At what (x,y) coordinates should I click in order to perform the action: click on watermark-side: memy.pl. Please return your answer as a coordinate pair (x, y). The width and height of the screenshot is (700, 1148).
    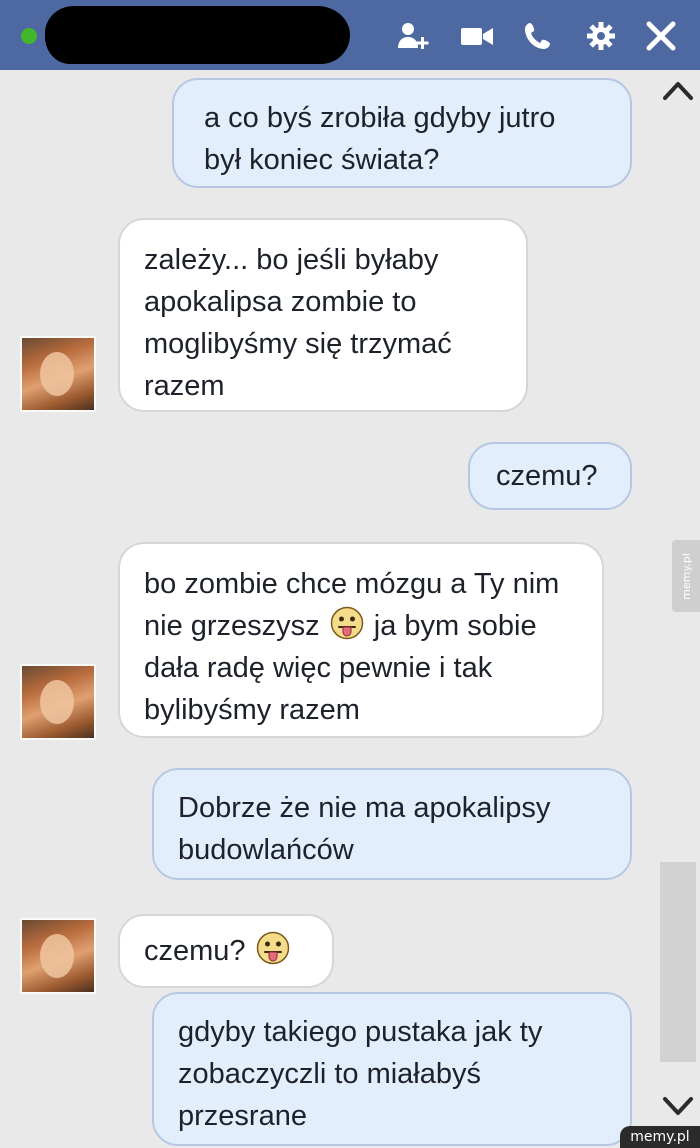
    Looking at the image, I should click on (686, 576).